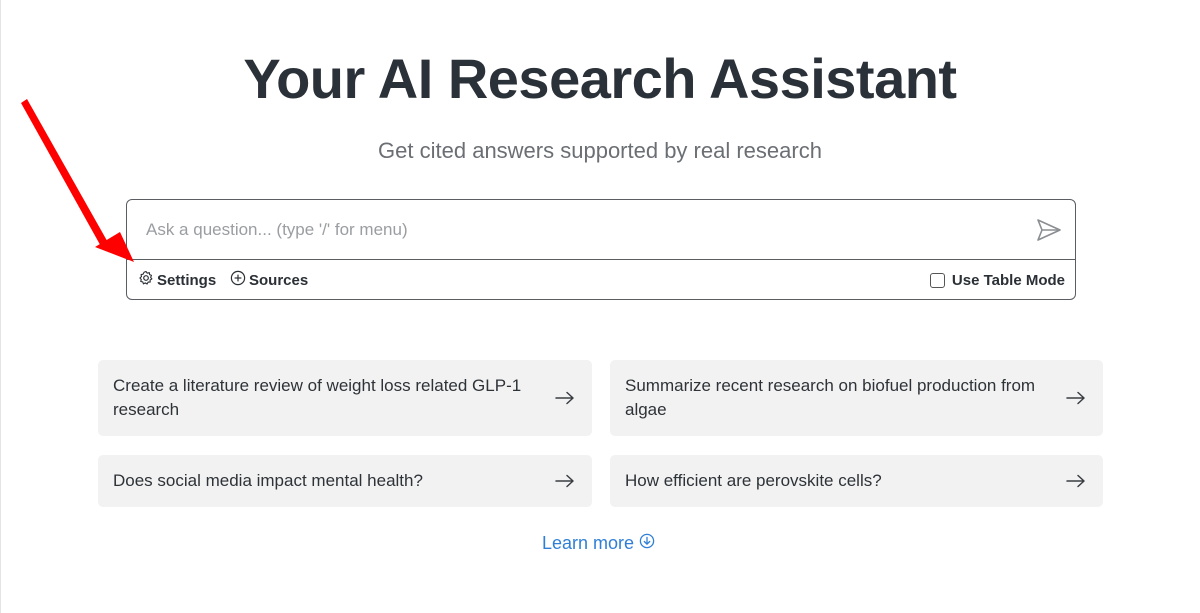  Describe the element at coordinates (279, 280) in the screenshot. I see `sources-label: Sources` at that location.